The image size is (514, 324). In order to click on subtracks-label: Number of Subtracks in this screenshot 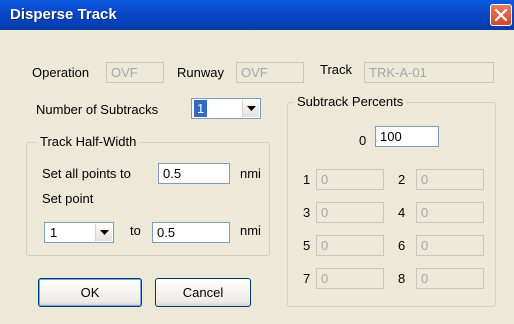, I will do `click(97, 109)`.